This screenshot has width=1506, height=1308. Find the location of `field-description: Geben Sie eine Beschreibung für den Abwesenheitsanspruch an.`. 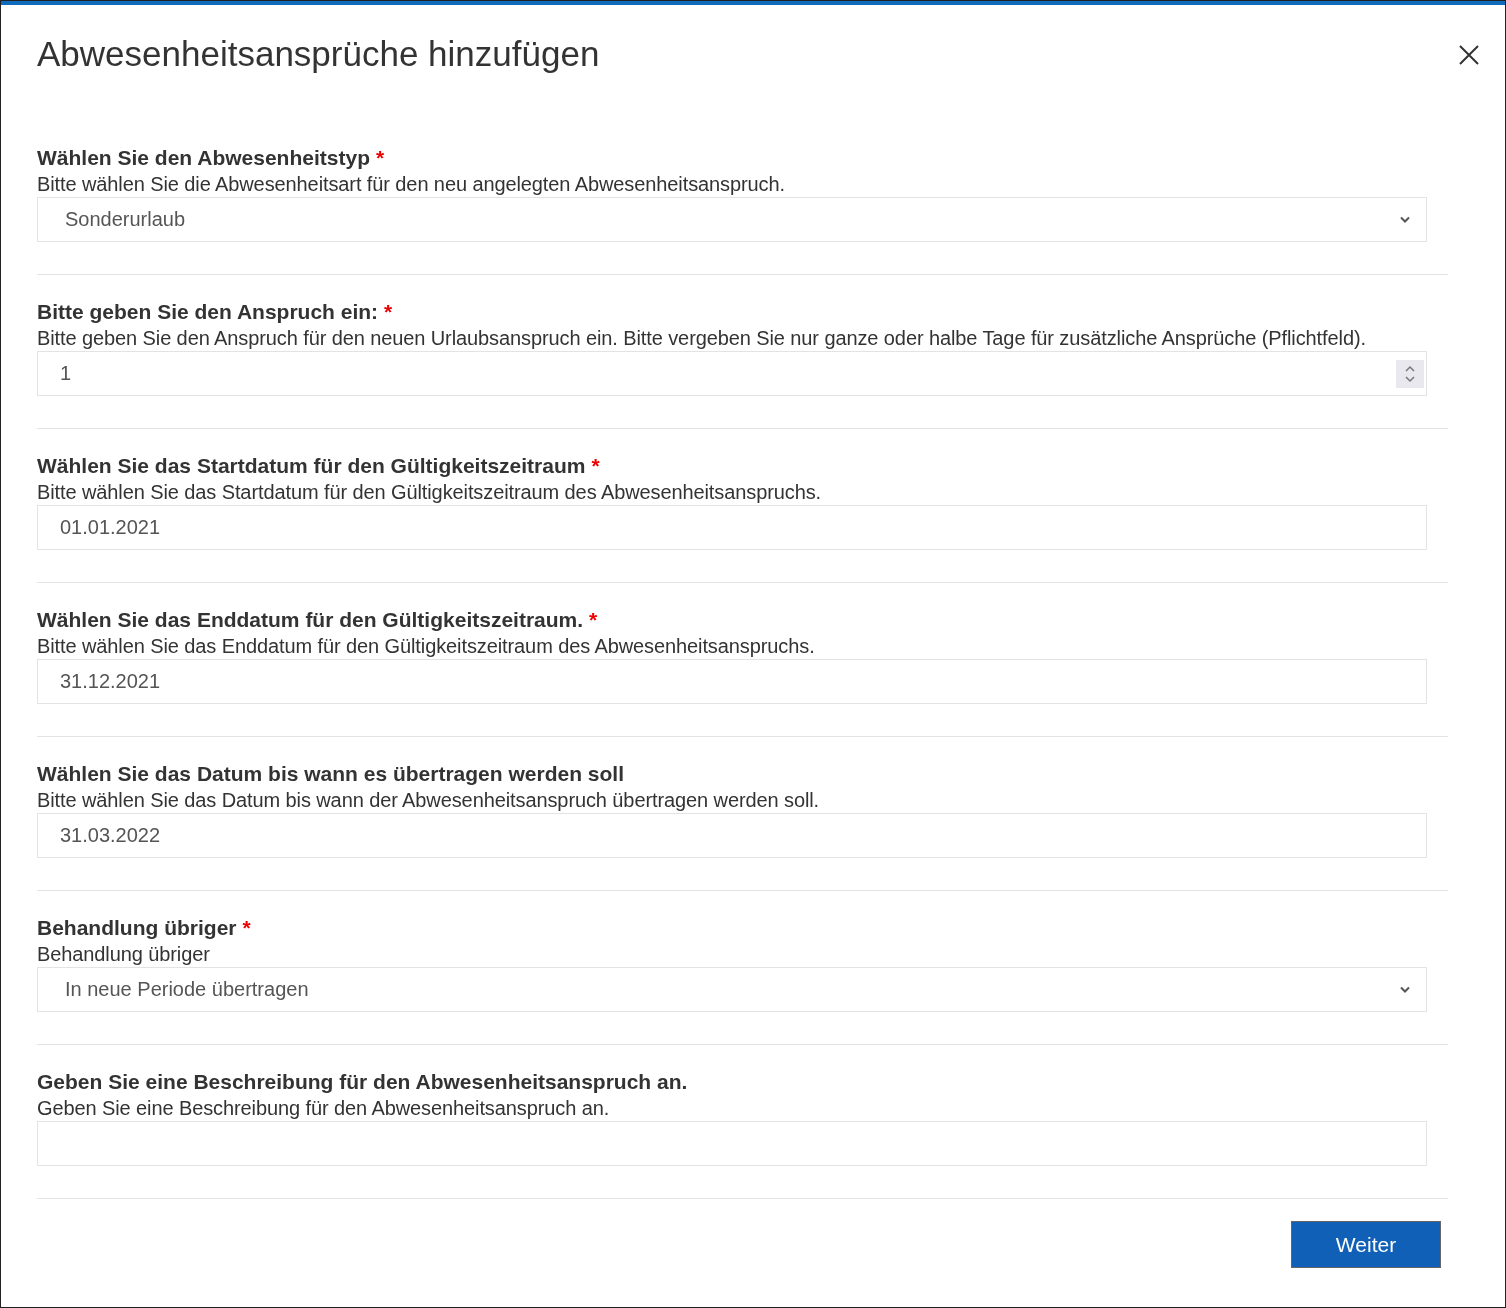

field-description: Geben Sie eine Beschreibung für den Abwesenheitsanspruch an. is located at coordinates (324, 1108).